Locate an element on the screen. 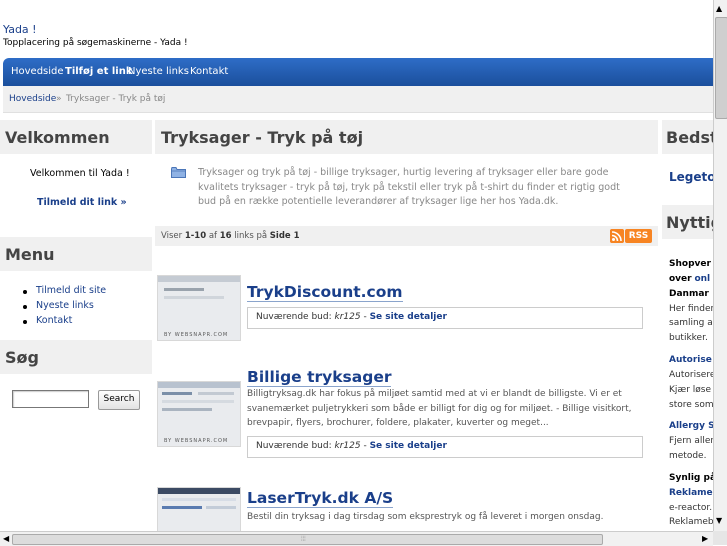 Image resolution: width=727 pixels, height=546 pixels. menu-box-title: Menu is located at coordinates (76, 254).